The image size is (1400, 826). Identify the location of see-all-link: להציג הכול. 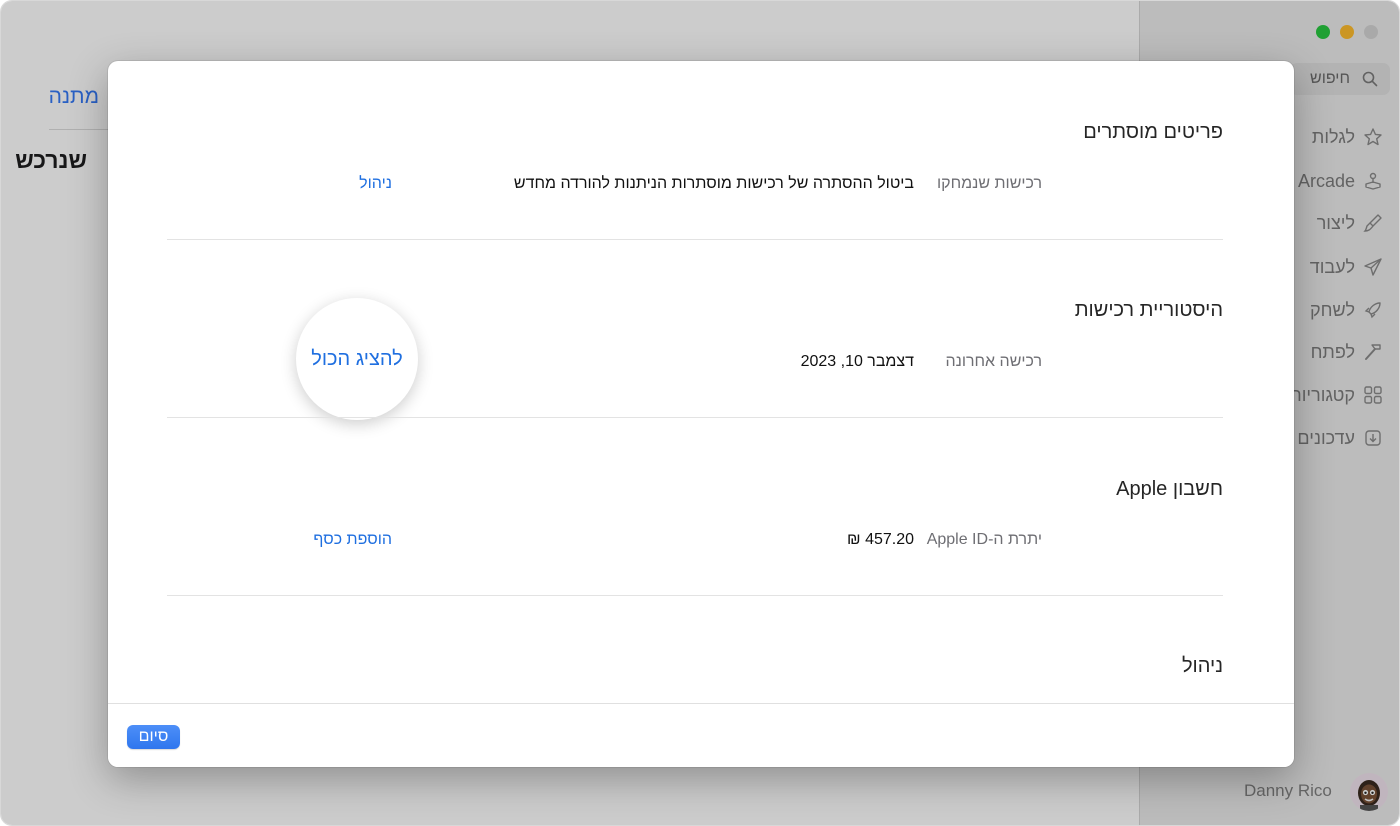
(357, 359).